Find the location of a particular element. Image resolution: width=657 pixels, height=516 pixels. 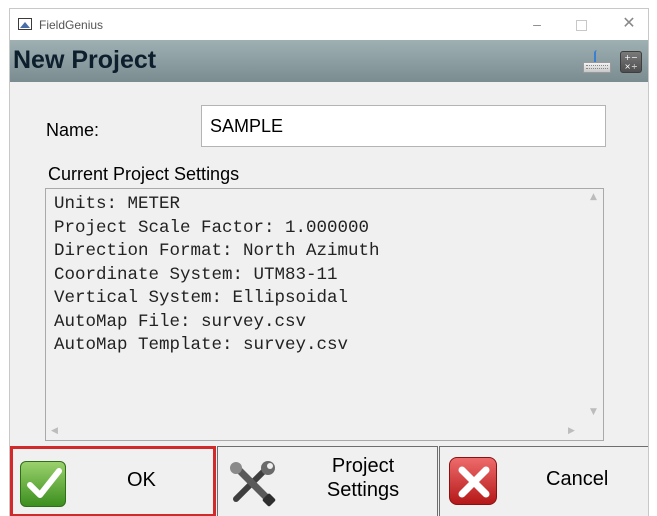

current-settings-label: Current Project Settings is located at coordinates (144, 174).